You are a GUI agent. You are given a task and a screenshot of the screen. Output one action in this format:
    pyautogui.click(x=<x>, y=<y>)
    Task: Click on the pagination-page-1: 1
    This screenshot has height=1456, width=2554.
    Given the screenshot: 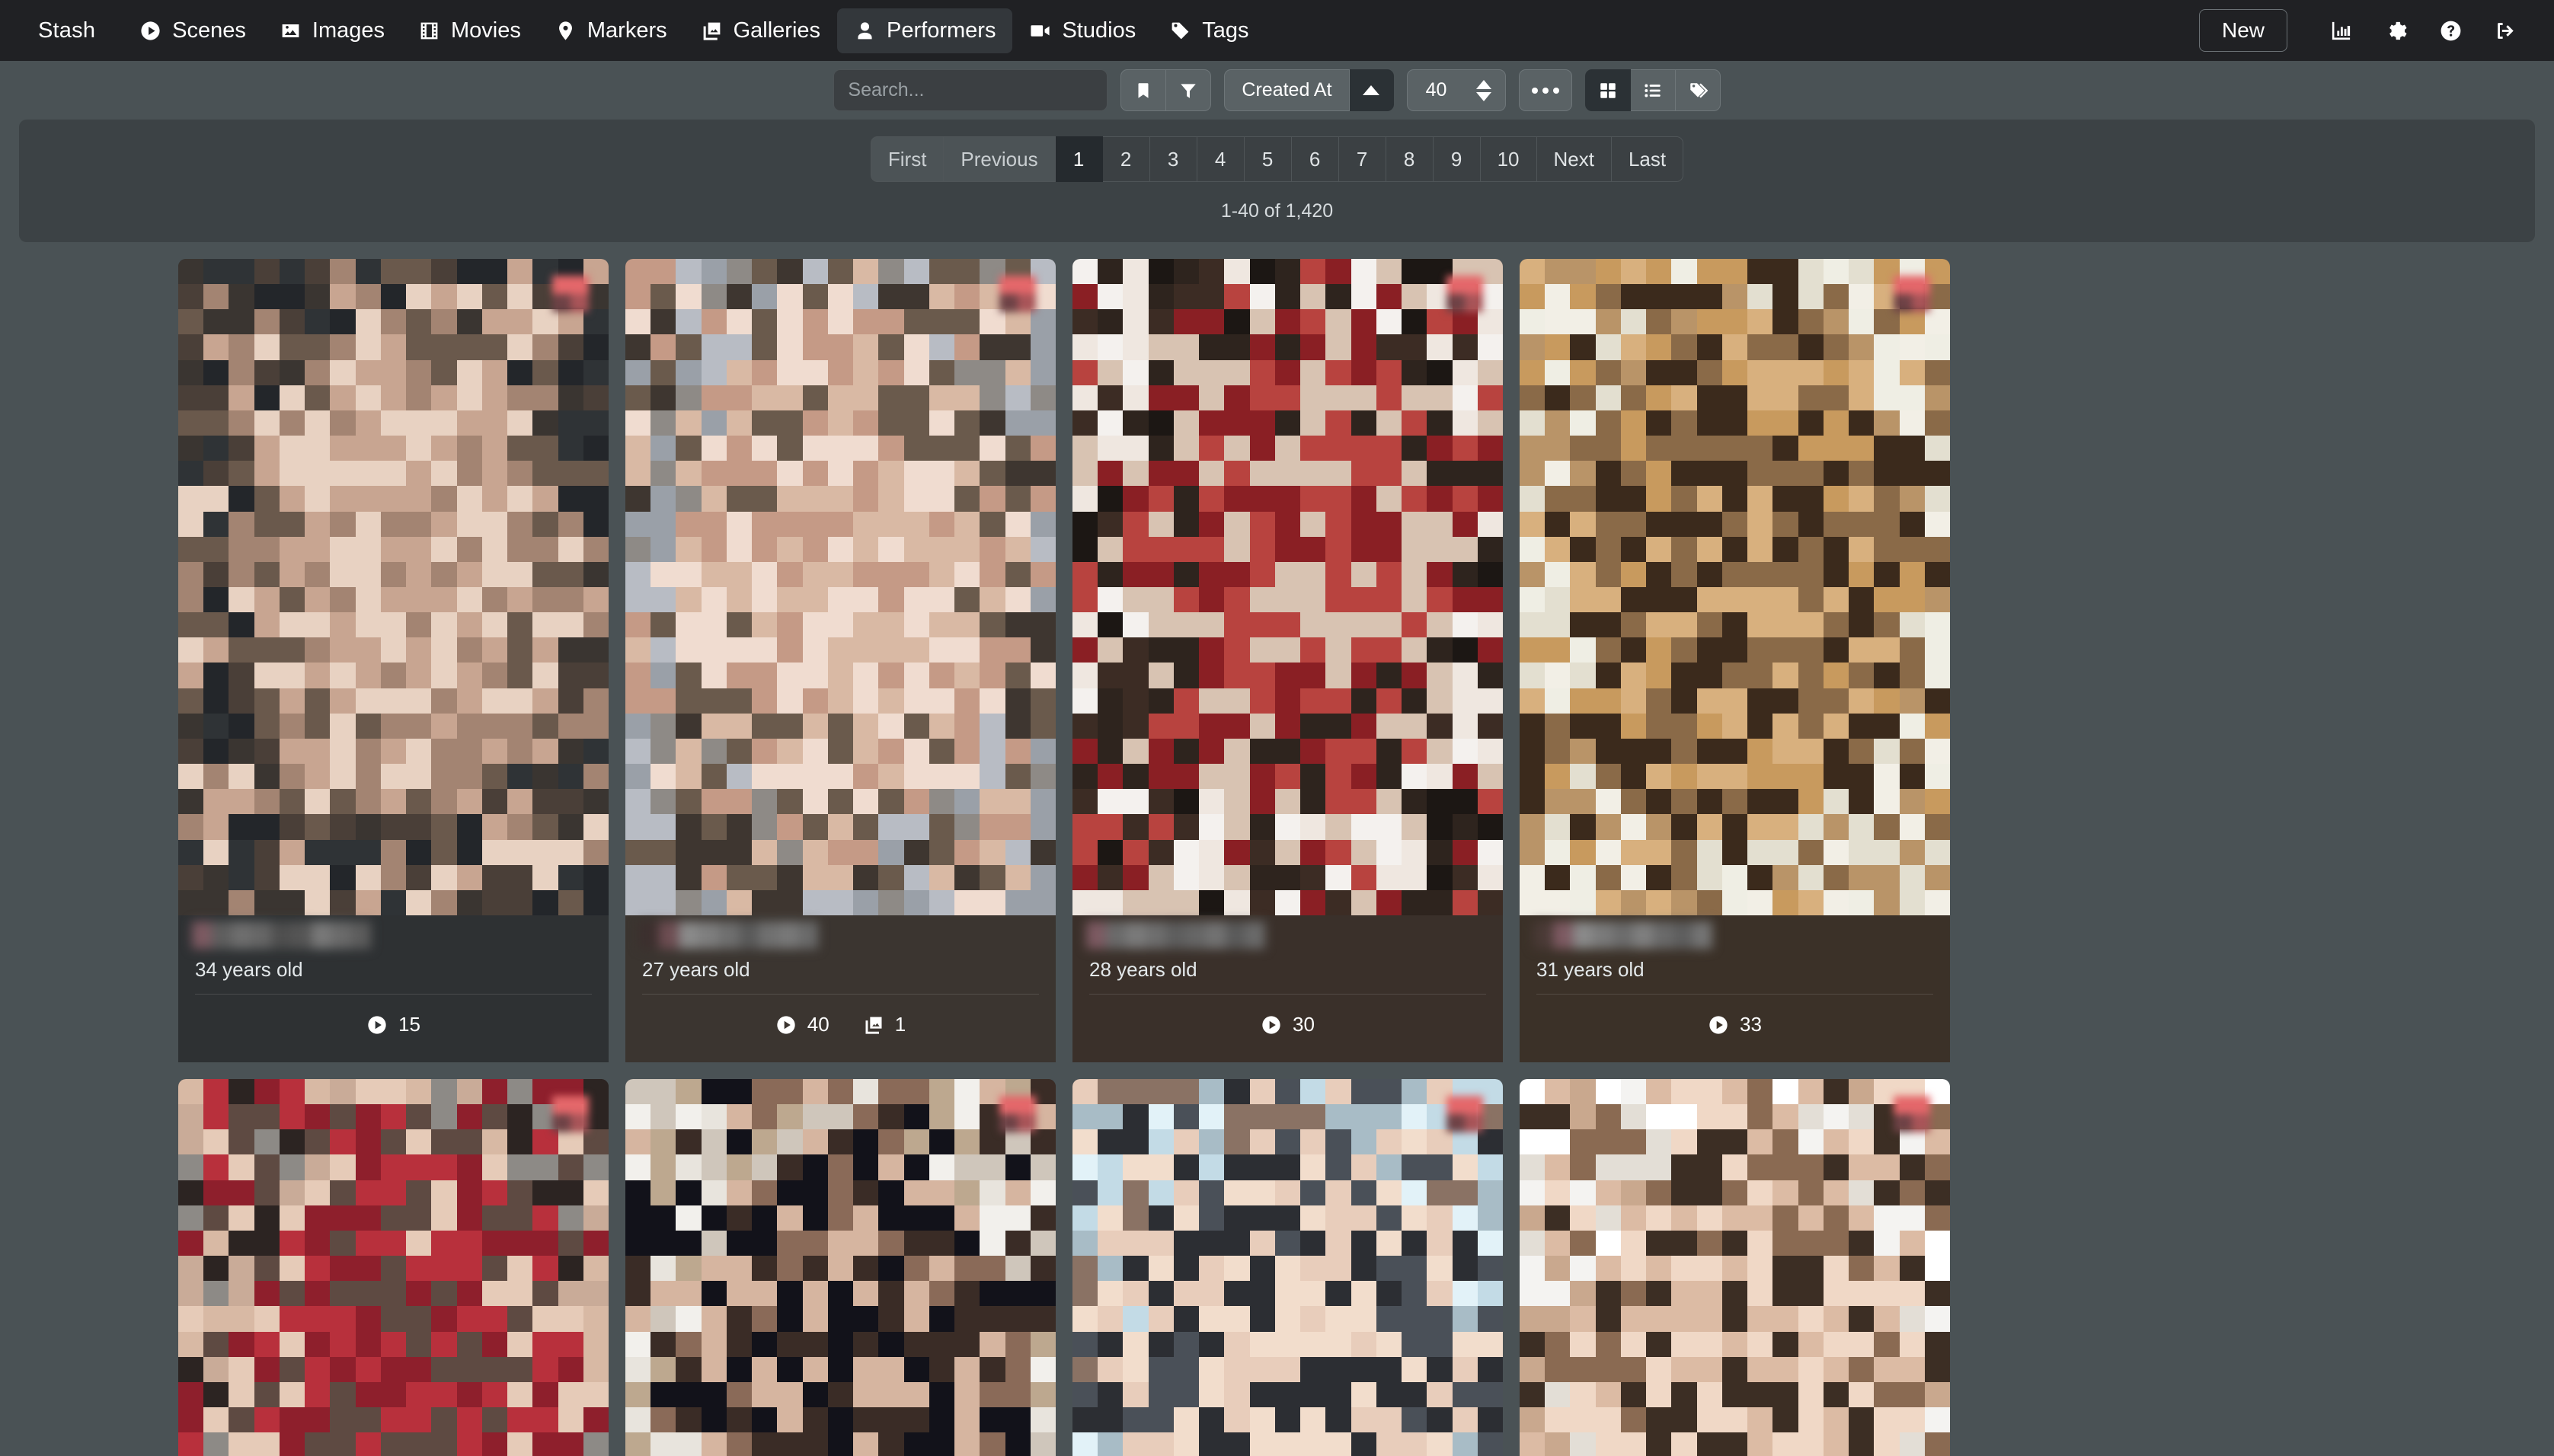 What is the action you would take?
    pyautogui.click(x=1079, y=159)
    